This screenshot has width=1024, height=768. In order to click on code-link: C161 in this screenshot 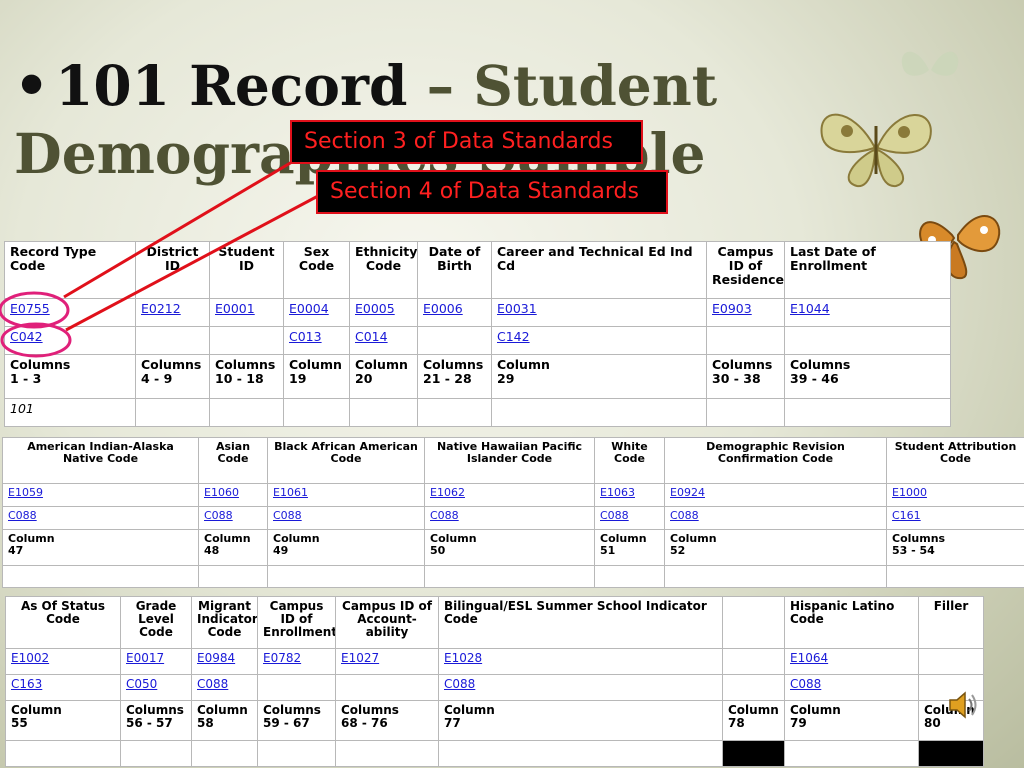, I will do `click(906, 515)`.